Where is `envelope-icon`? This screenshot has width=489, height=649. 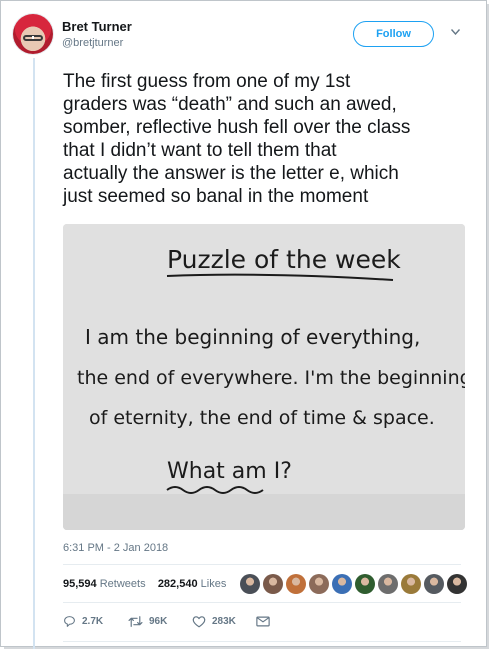 envelope-icon is located at coordinates (263, 621).